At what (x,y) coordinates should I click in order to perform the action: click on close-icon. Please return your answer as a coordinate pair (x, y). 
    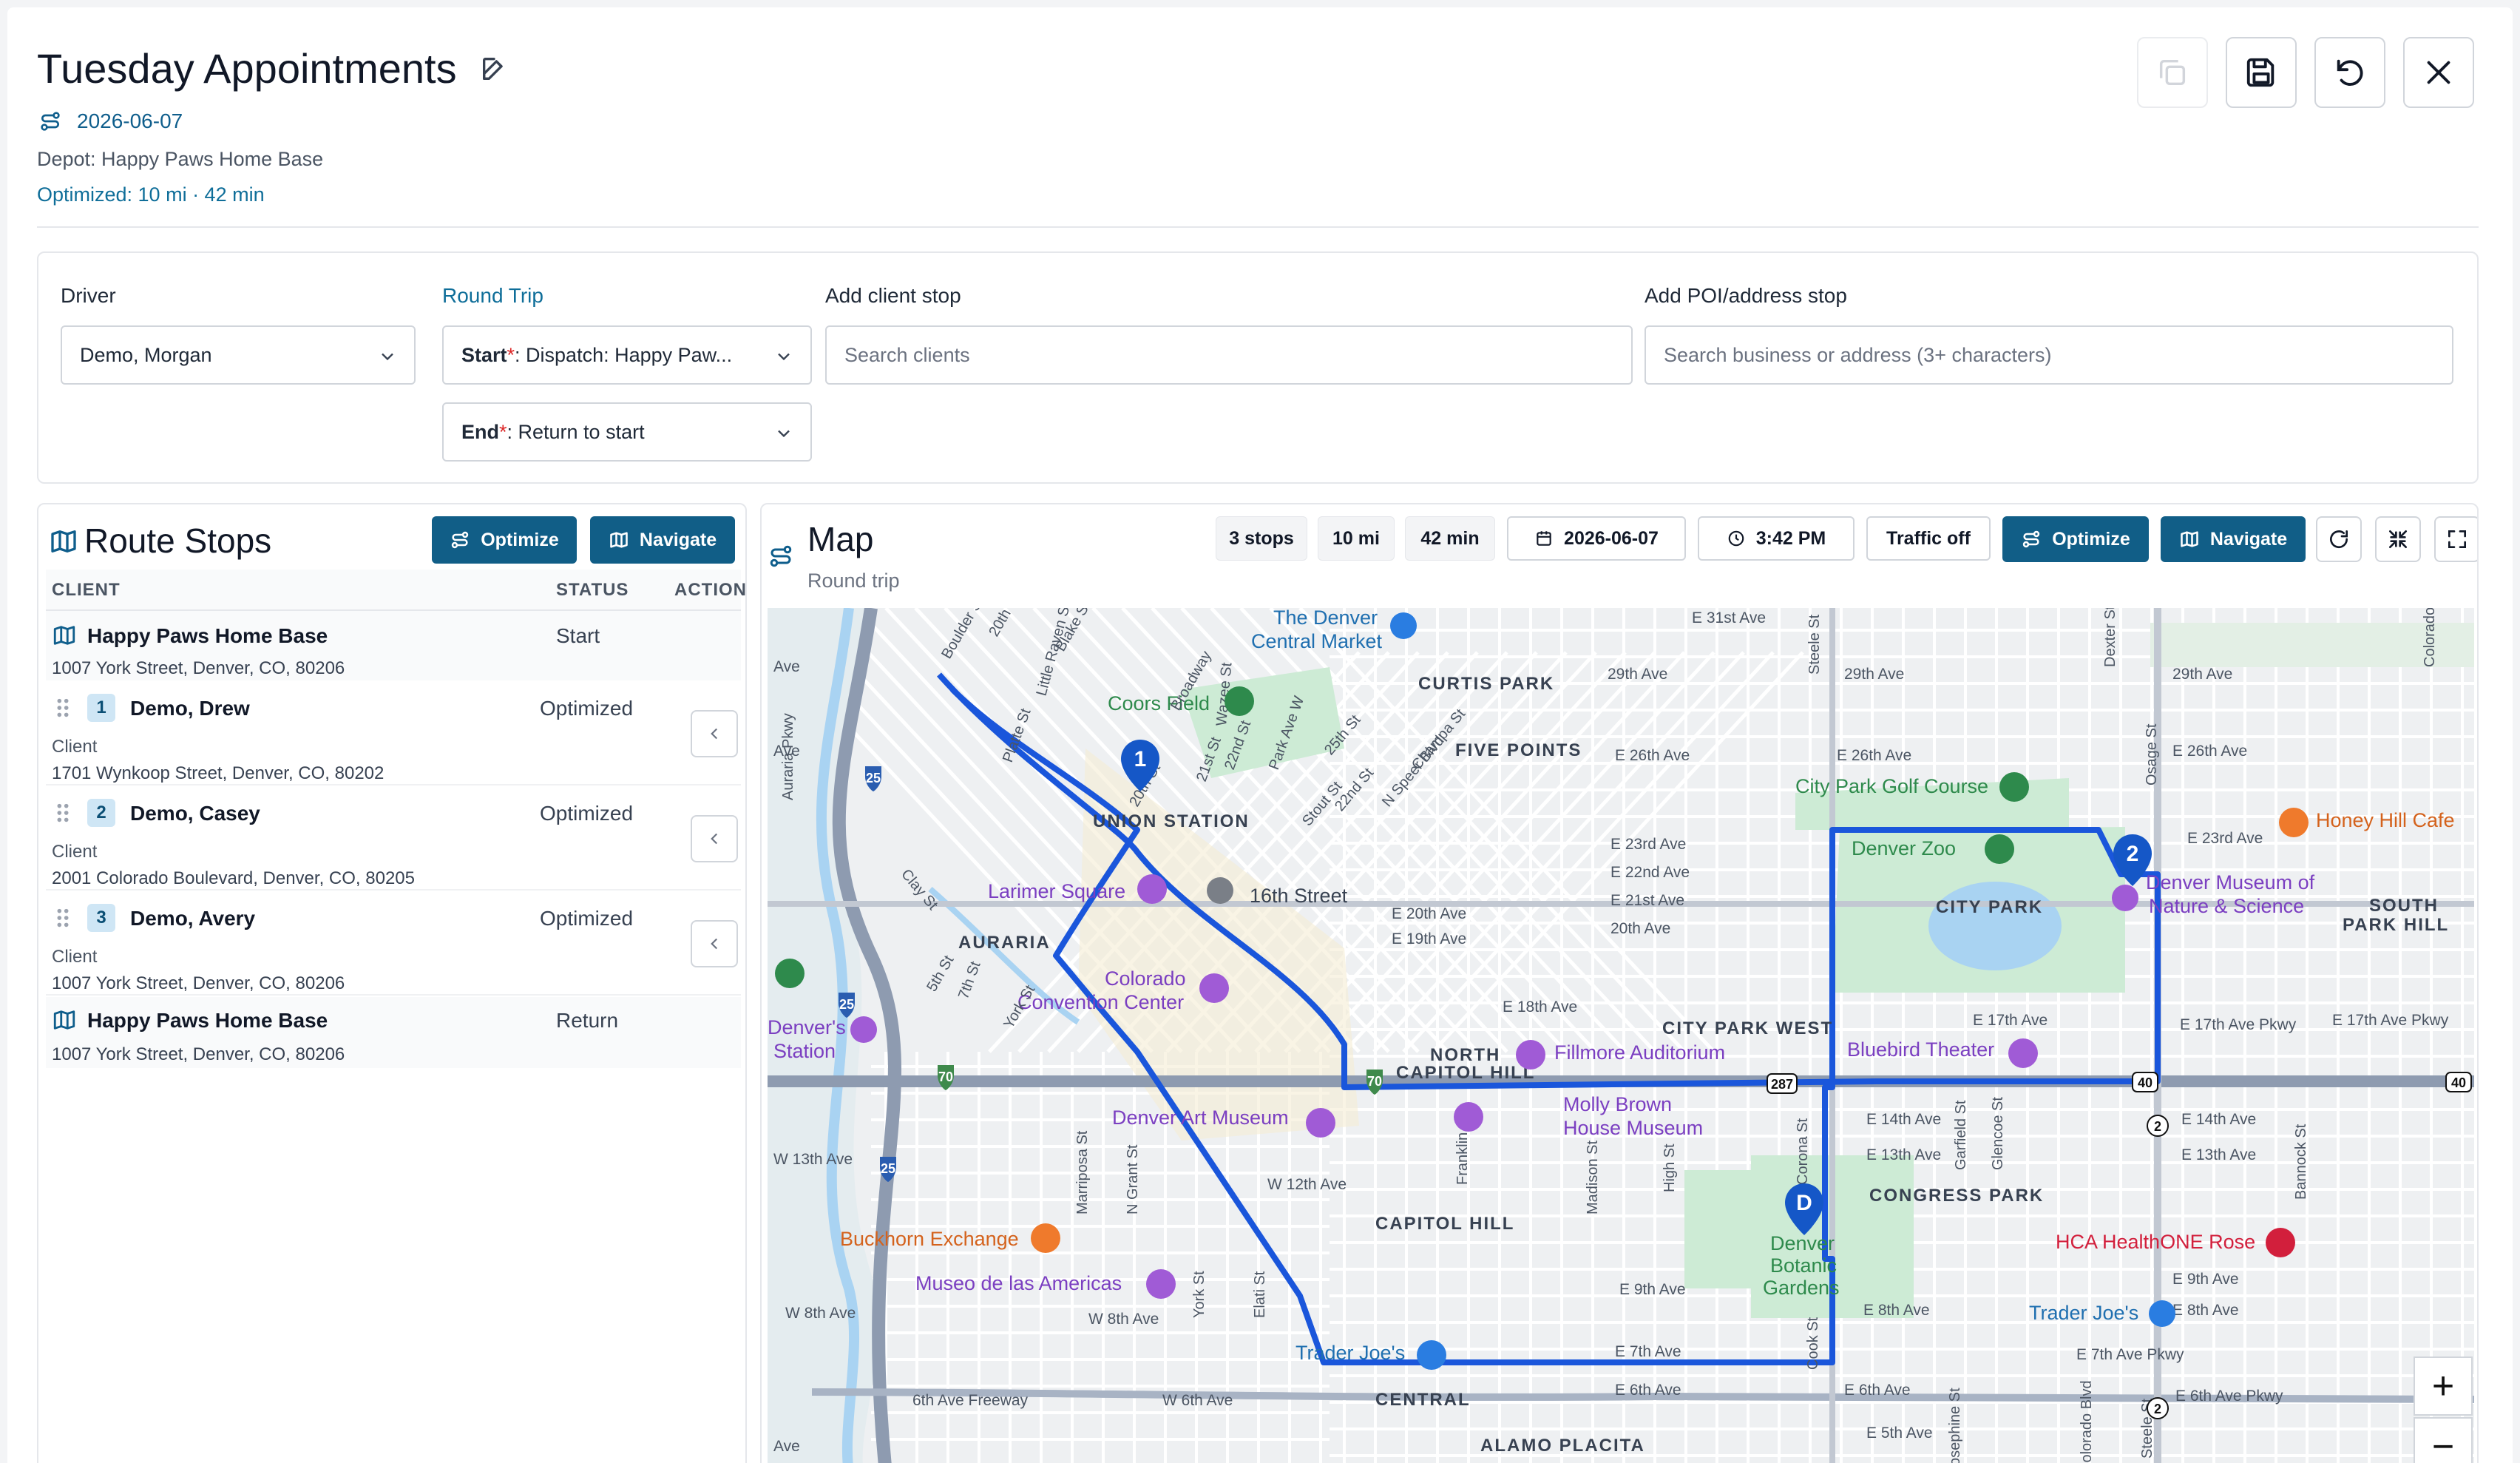
    Looking at the image, I should click on (2438, 73).